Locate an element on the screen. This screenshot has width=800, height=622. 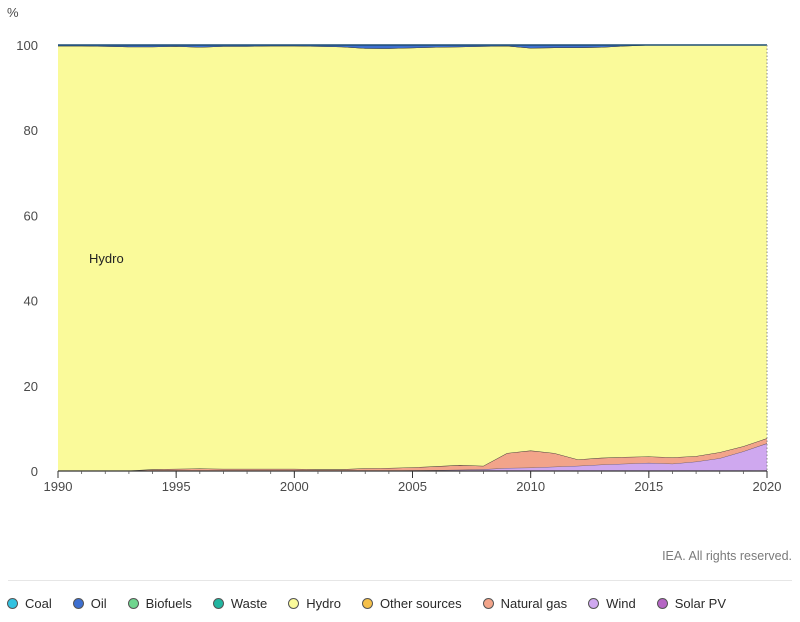
y-tick-label: 40 is located at coordinates (31, 301).